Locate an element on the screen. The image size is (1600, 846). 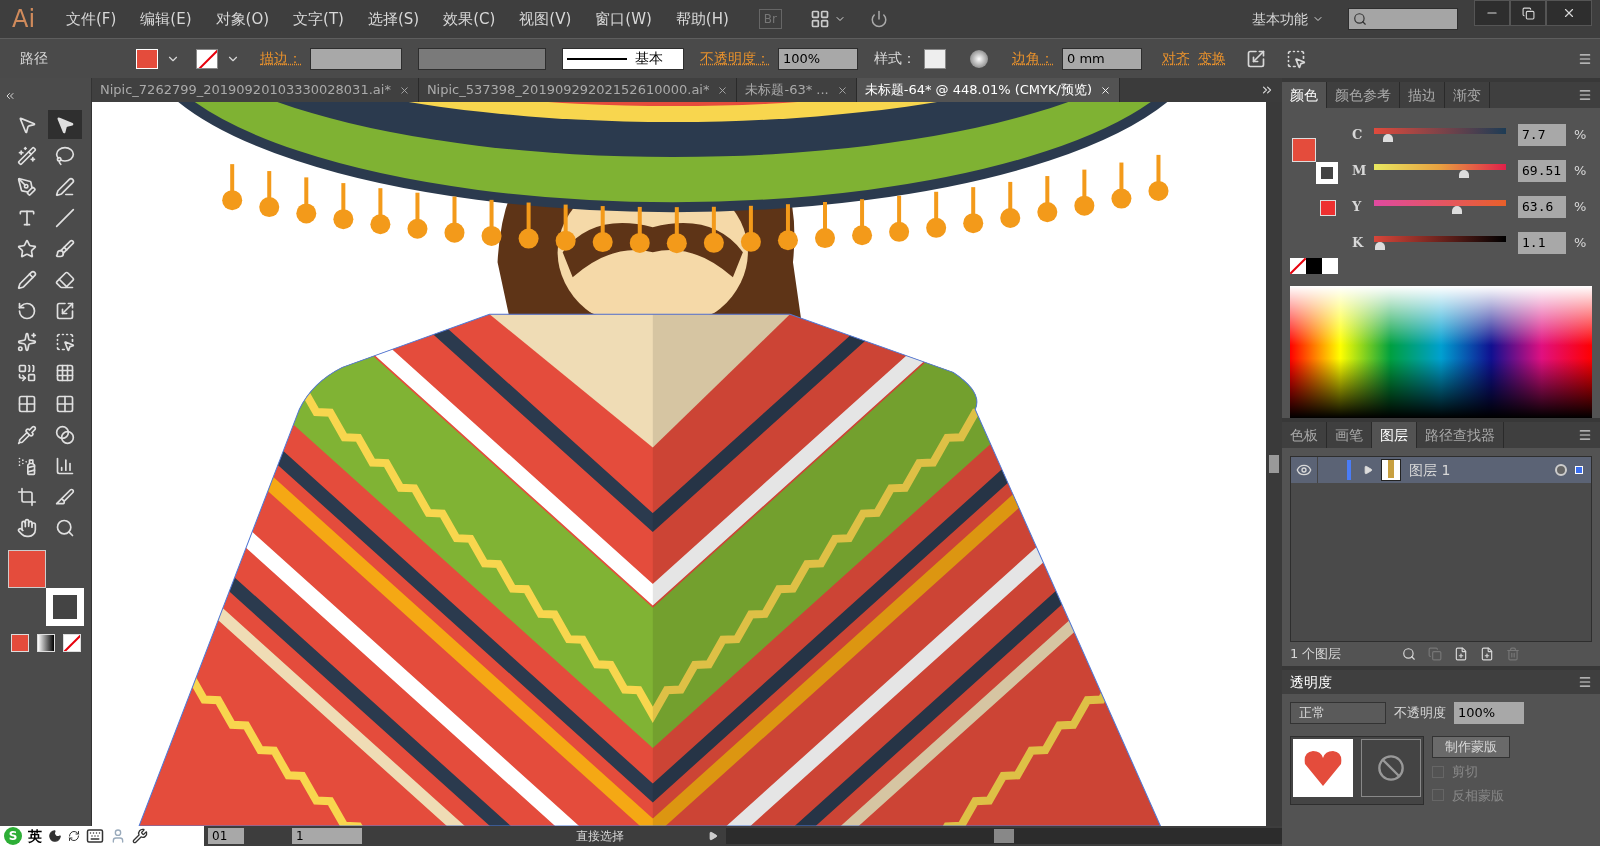
menu-item: 窗口(W) is located at coordinates (623, 19).